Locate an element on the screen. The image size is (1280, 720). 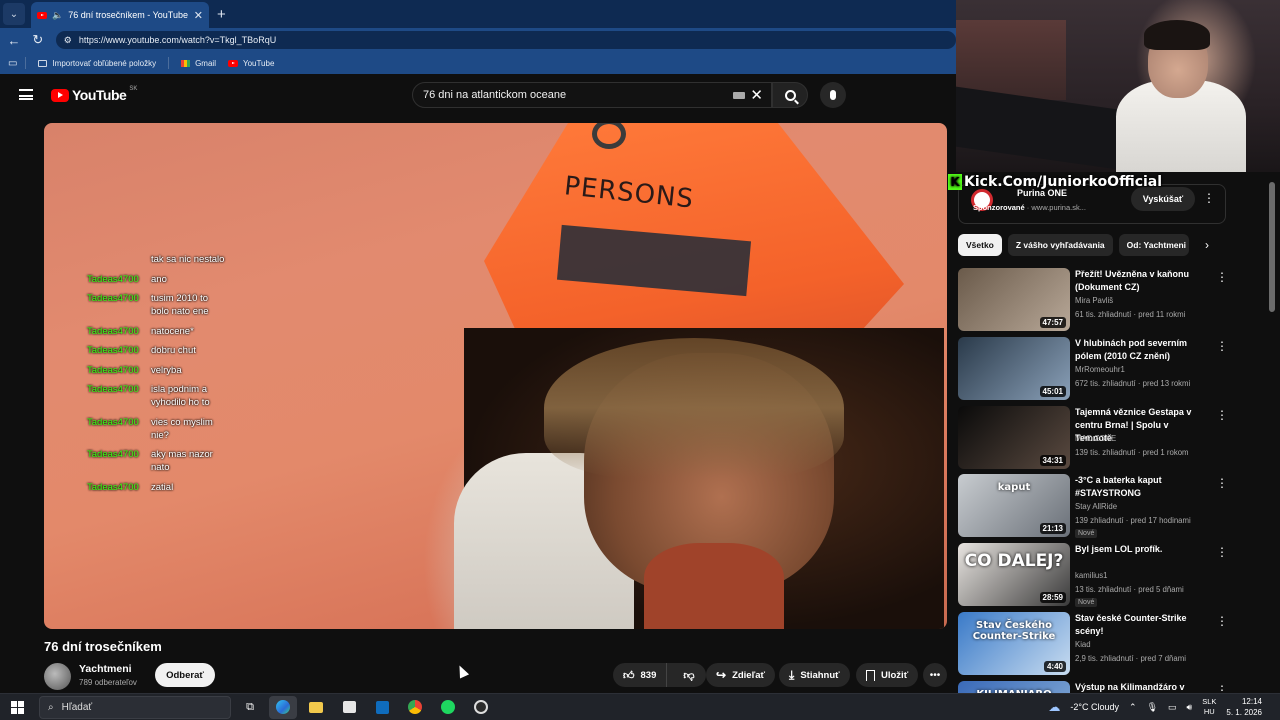
search-button is located at coordinates (790, 95).